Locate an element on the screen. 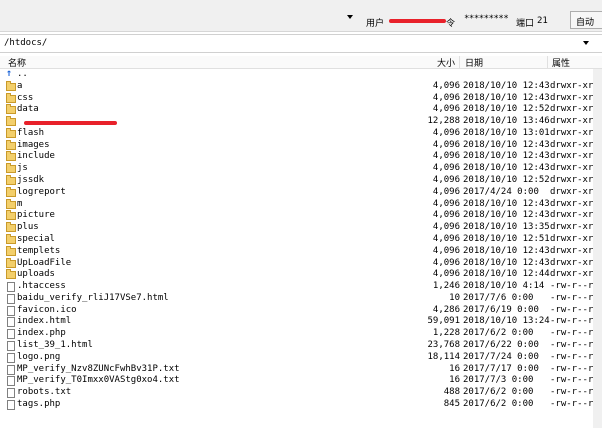 Image resolution: width=602 pixels, height=428 pixels. file-name: logo.png is located at coordinates (38, 358).